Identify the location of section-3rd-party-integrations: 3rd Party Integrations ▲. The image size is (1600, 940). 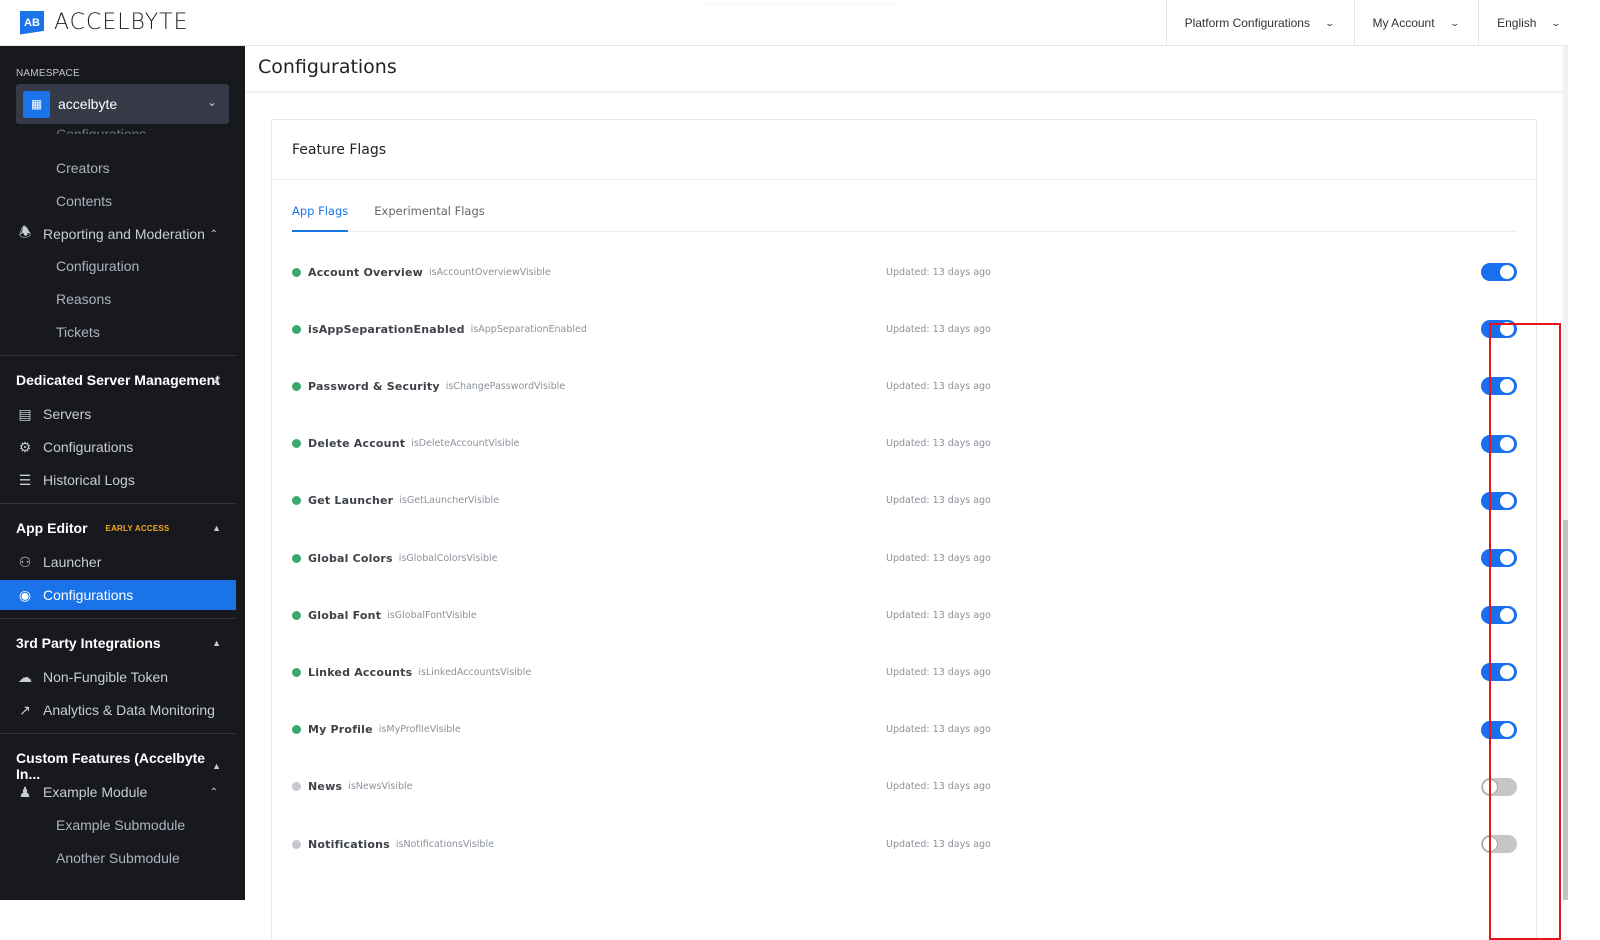
(118, 643).